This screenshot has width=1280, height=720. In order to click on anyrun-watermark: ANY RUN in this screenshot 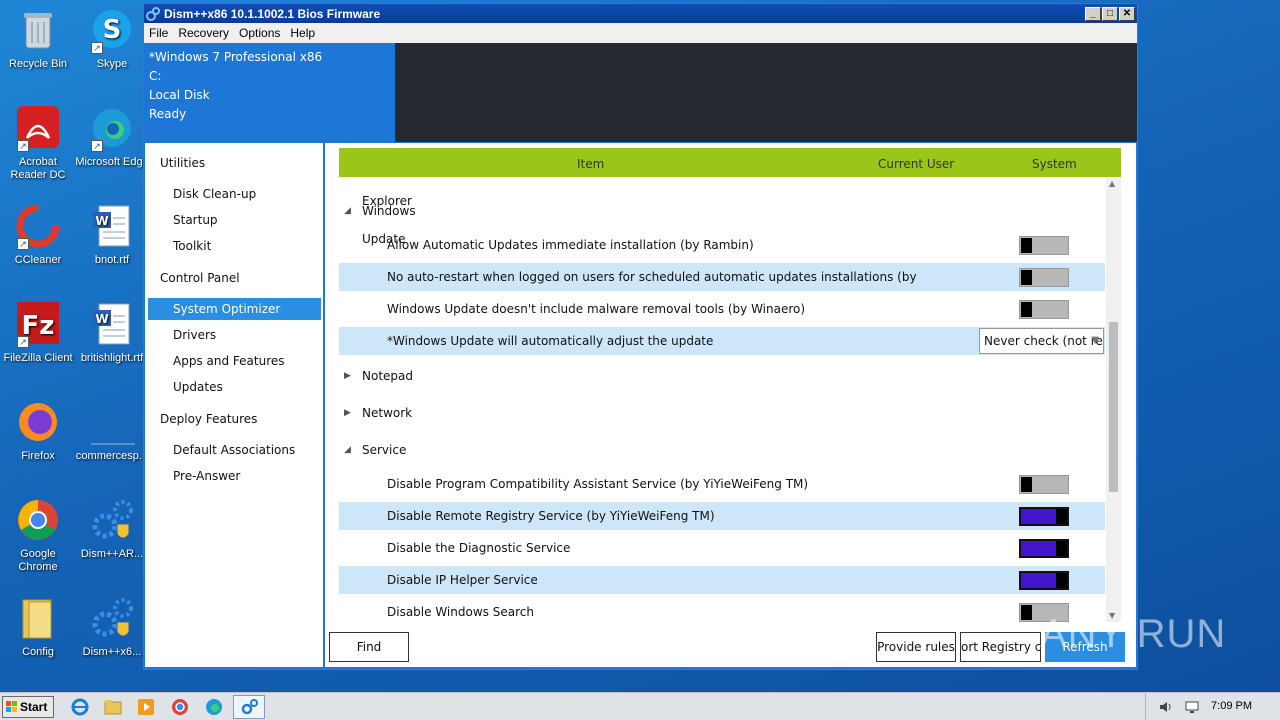, I will do `click(1133, 634)`.